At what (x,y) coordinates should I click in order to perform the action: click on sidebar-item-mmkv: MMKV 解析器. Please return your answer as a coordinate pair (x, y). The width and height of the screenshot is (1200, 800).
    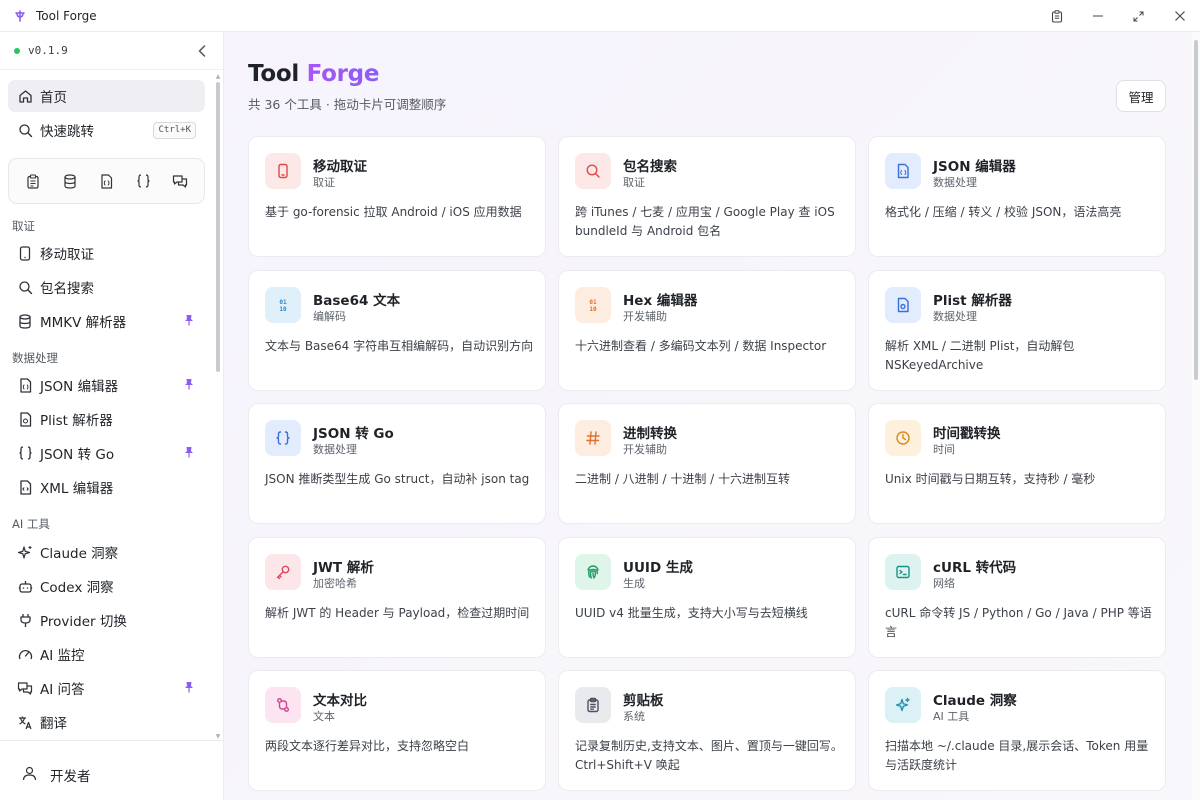
    Looking at the image, I should click on (106, 321).